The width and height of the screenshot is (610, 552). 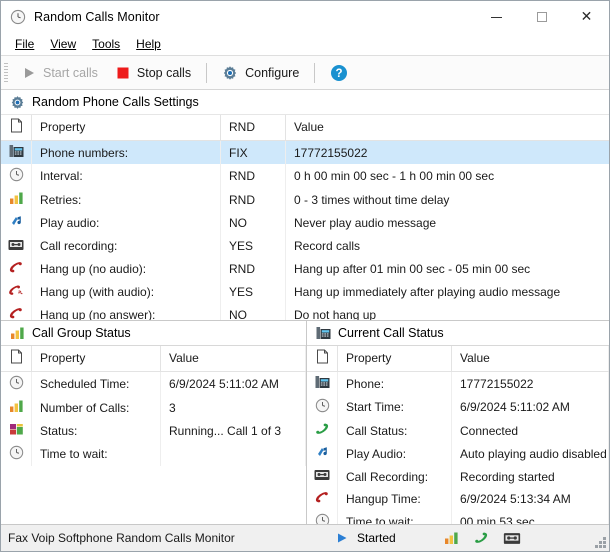 I want to click on table-row: Start Time: 6/9/2024 5:11:02 AM, so click(x=458, y=407).